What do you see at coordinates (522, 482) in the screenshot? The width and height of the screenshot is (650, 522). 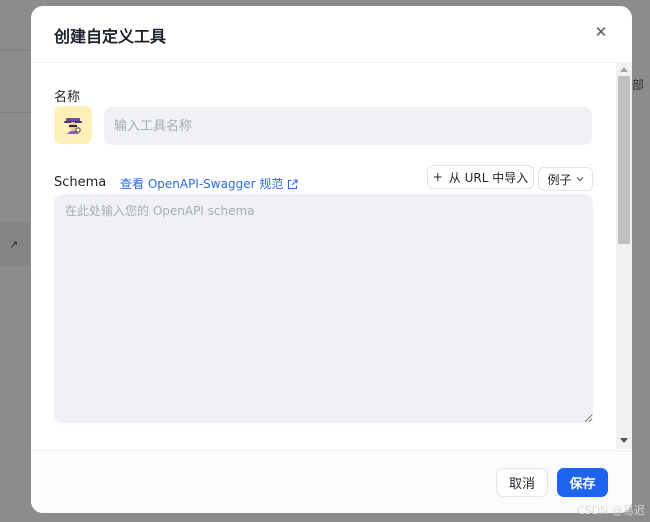 I see `cancel-button: 取消` at bounding box center [522, 482].